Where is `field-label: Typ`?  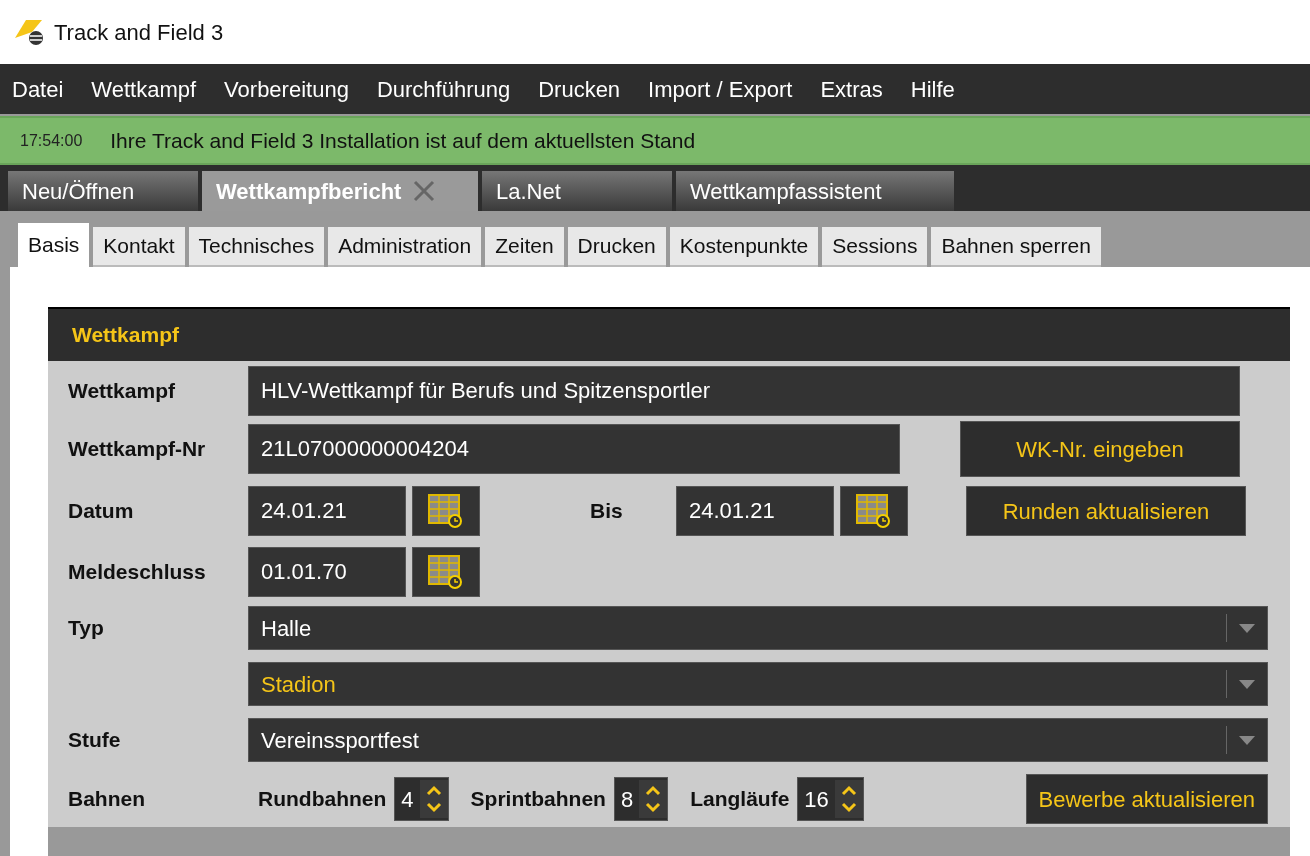
field-label: Typ is located at coordinates (86, 628).